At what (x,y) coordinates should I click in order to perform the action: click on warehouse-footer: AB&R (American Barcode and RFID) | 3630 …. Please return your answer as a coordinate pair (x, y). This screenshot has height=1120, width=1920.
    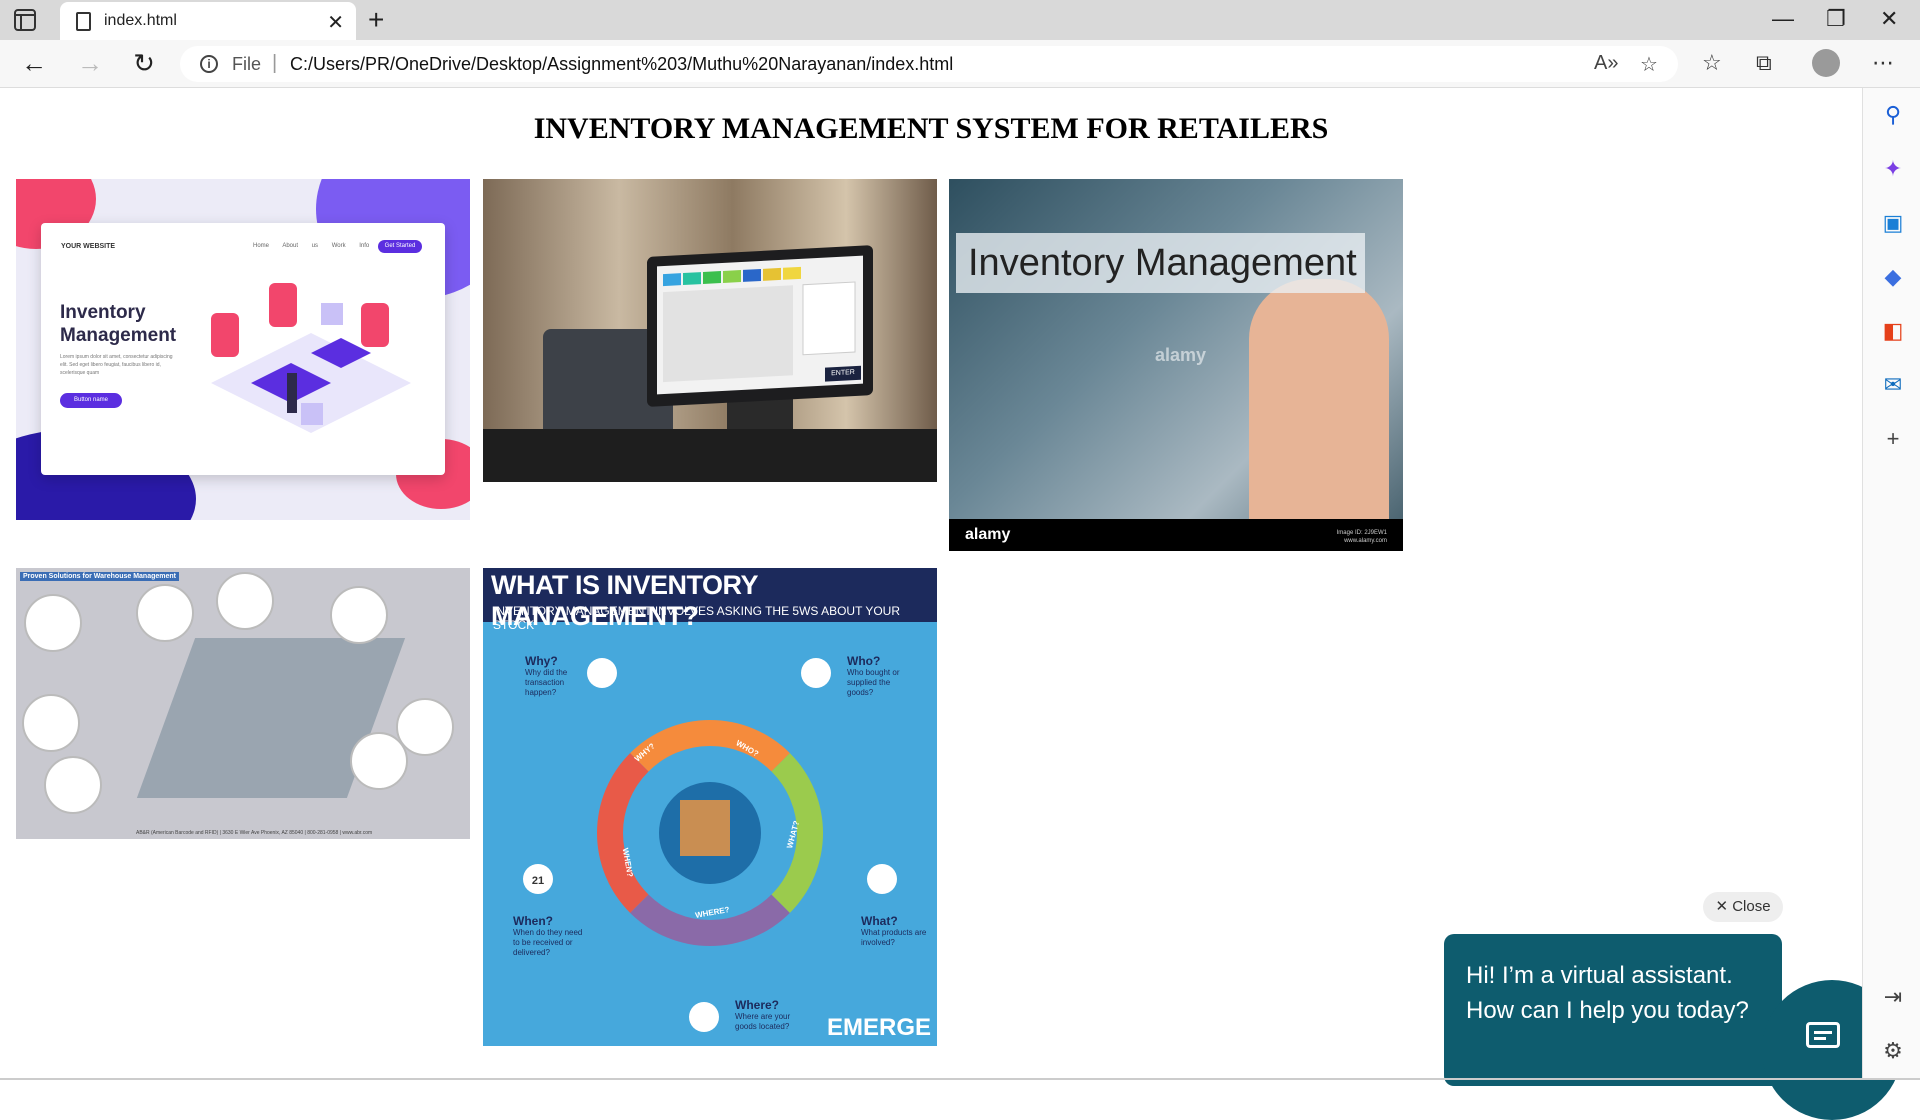
    Looking at the image, I should click on (254, 833).